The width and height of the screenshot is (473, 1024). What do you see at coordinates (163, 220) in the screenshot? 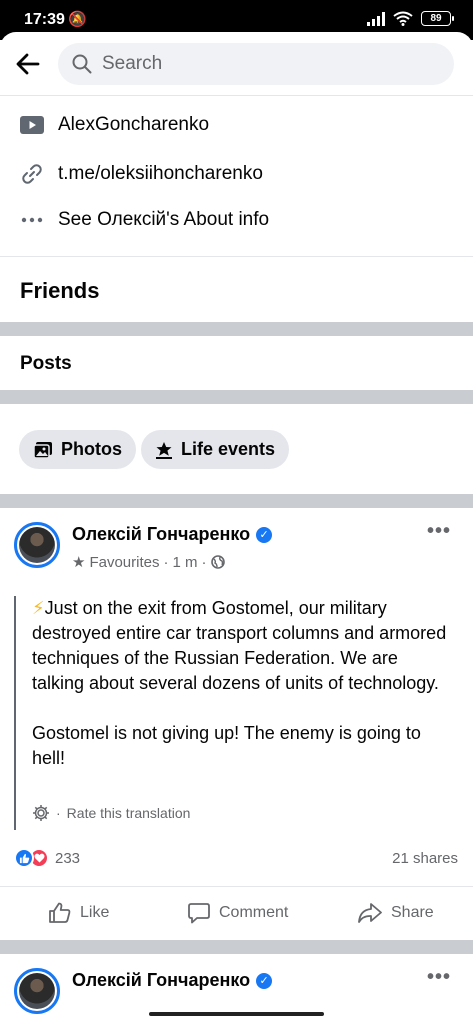
I see `about-info-link: See Олексій's About info` at bounding box center [163, 220].